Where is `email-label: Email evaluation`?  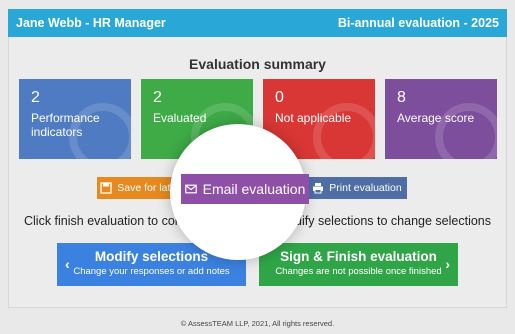 email-label: Email evaluation is located at coordinates (254, 189).